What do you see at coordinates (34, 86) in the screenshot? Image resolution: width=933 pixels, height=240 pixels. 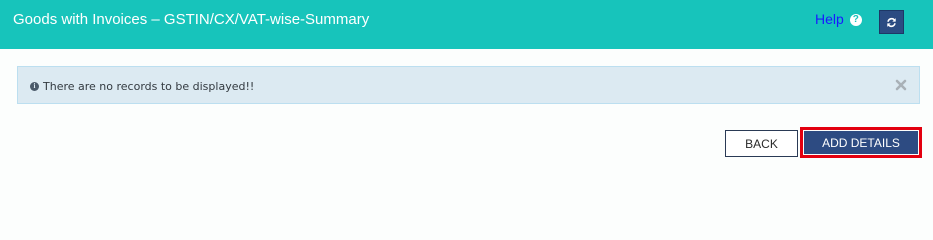 I see `info-icon: i` at bounding box center [34, 86].